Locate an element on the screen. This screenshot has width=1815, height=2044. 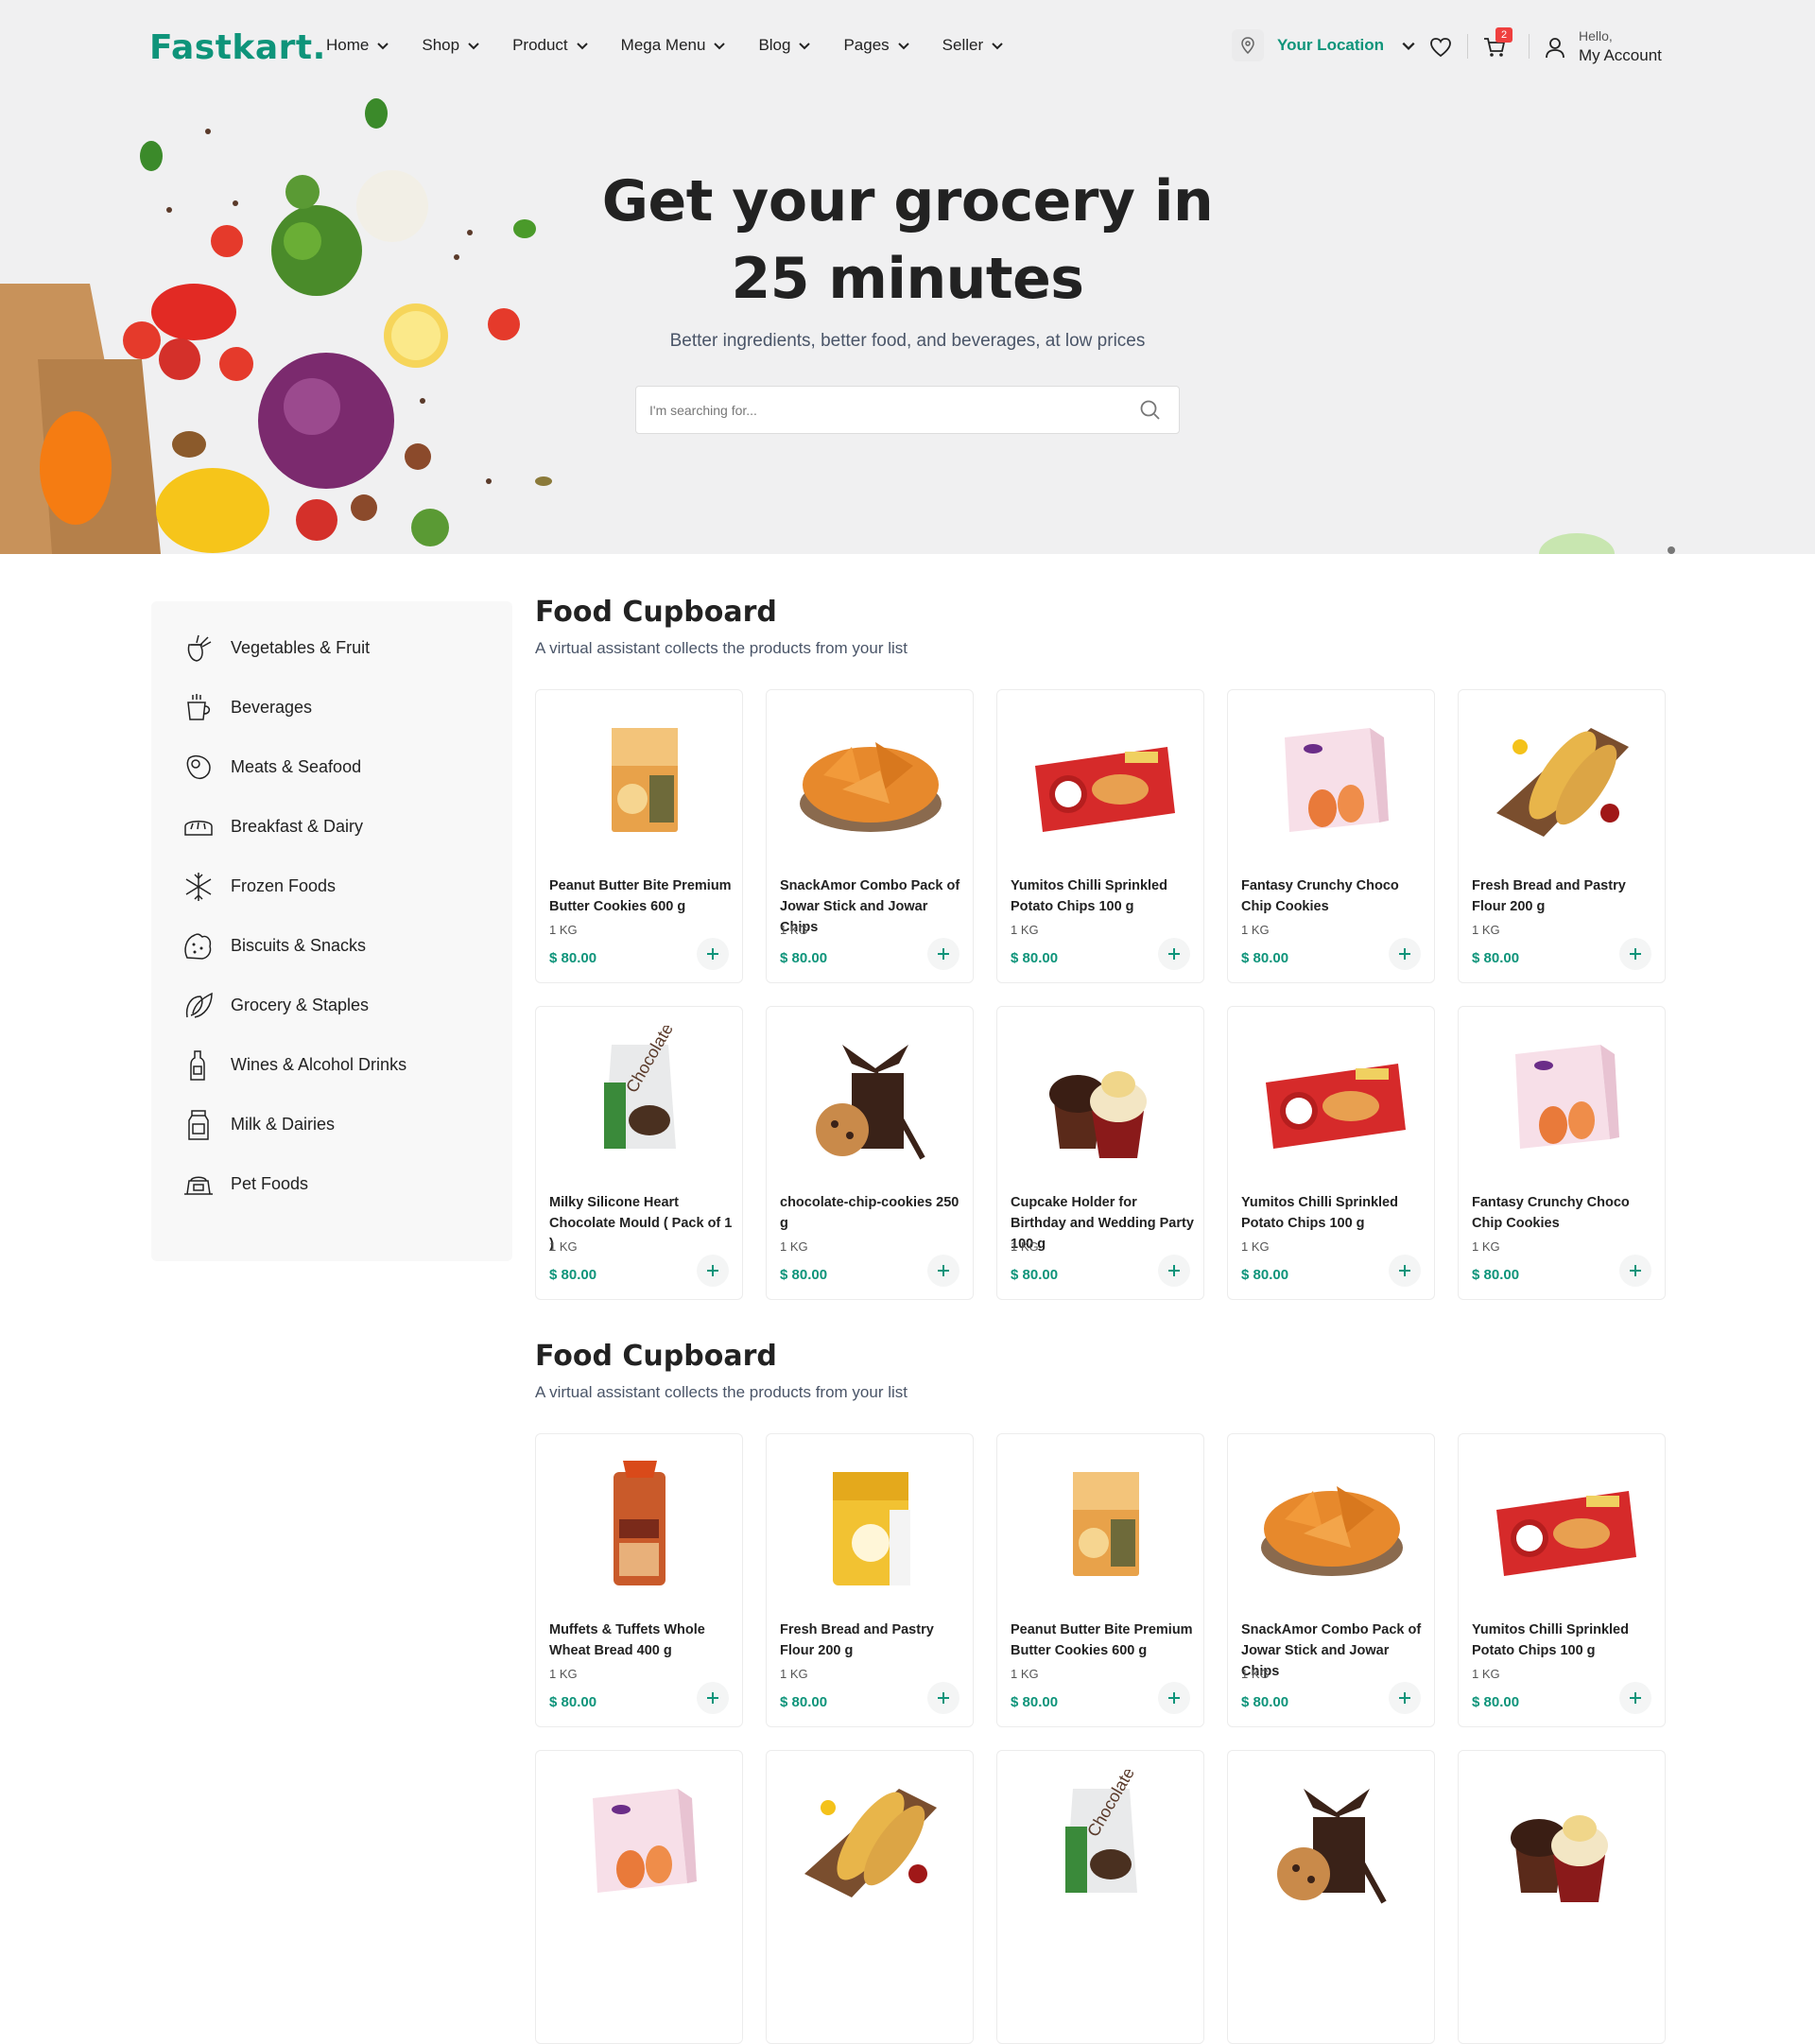
nav-home: Home is located at coordinates (357, 45).